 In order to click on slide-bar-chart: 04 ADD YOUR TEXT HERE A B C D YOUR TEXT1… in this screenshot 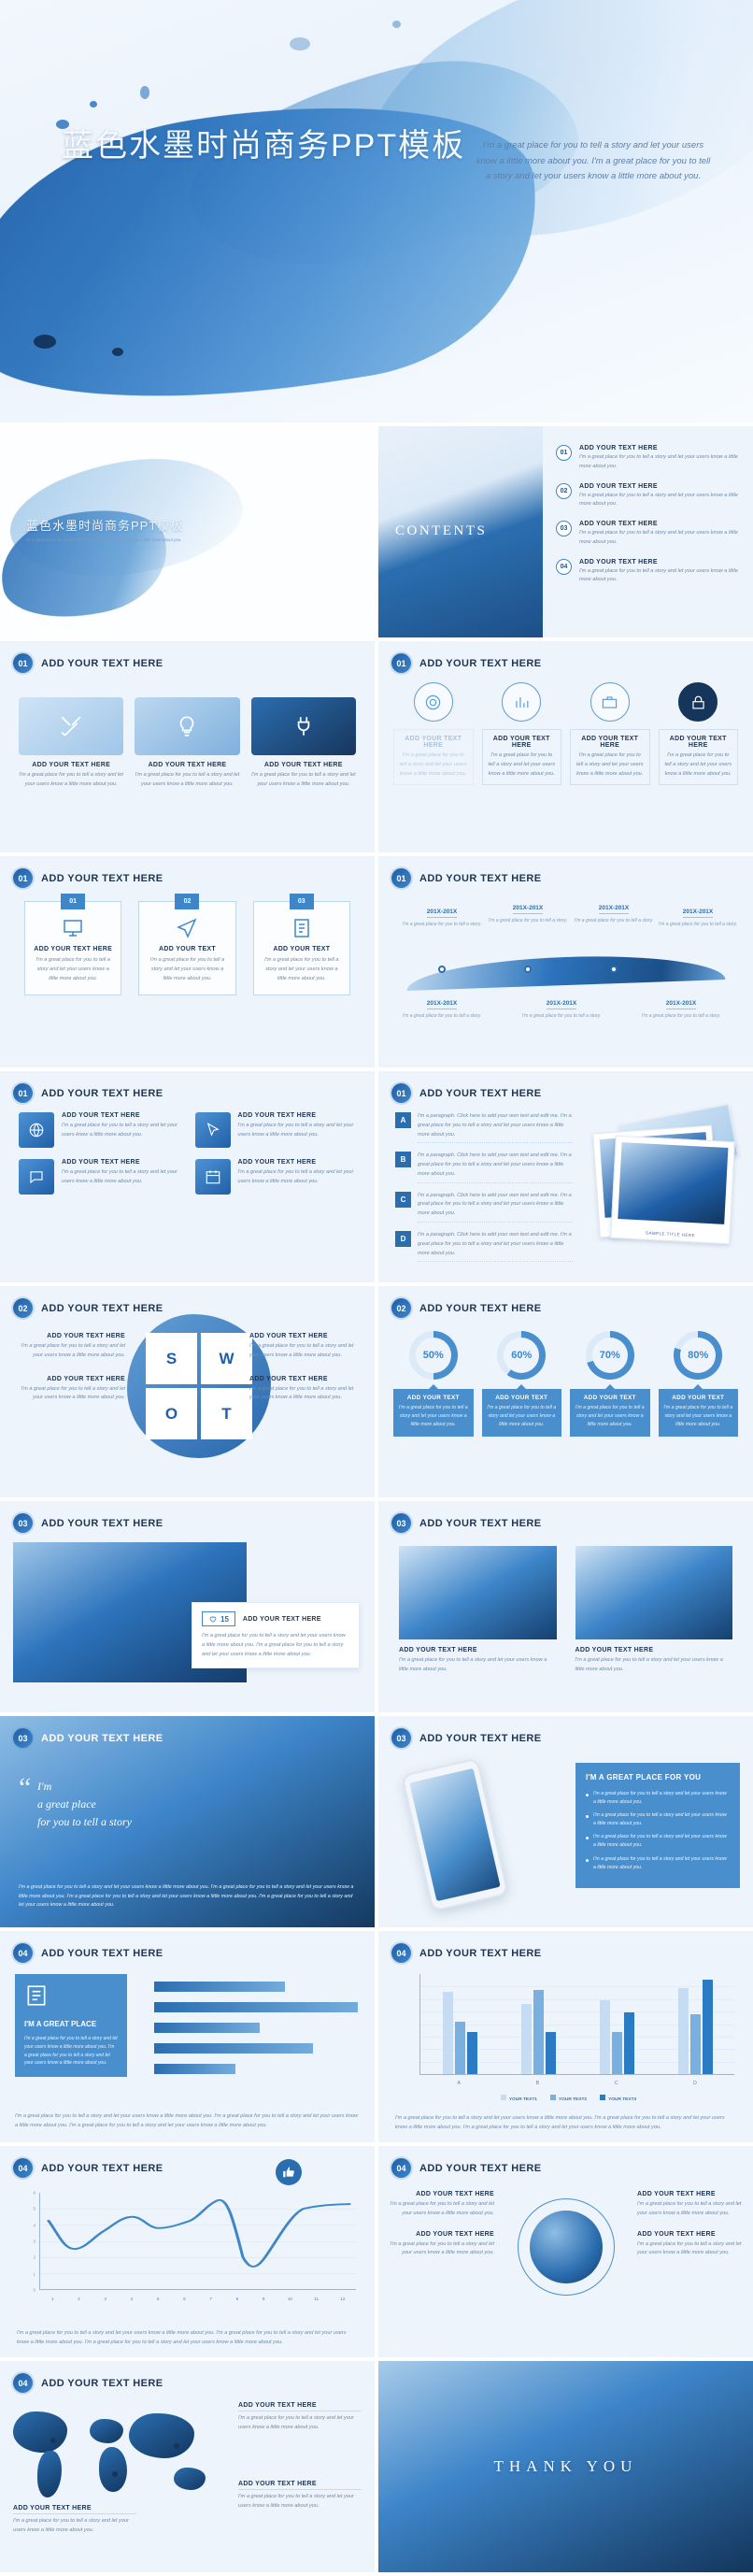, I will do `click(565, 2036)`.